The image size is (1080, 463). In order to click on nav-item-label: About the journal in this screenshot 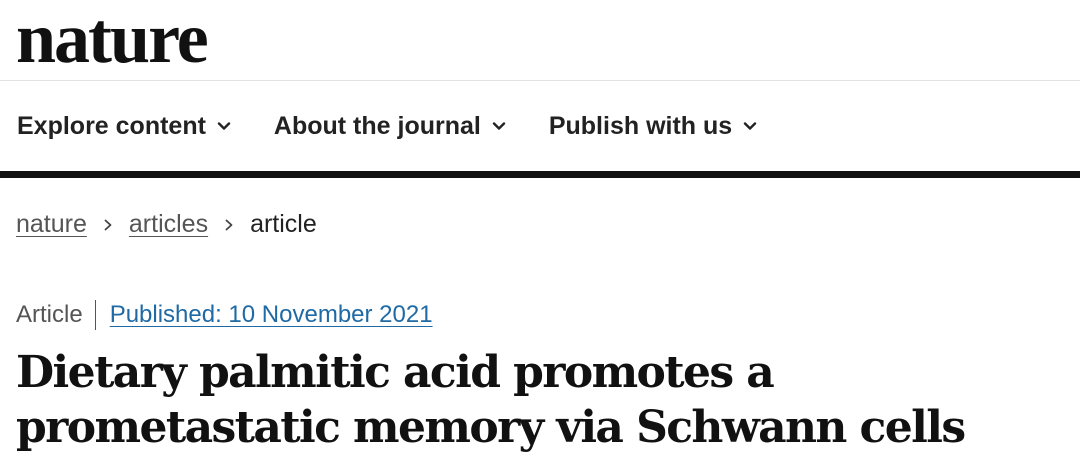, I will do `click(377, 125)`.